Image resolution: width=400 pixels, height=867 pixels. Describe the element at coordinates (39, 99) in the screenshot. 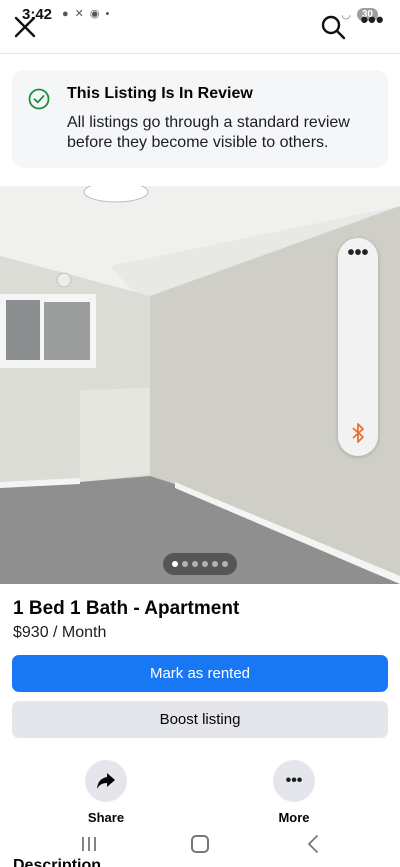

I see `check-circle-icon` at that location.